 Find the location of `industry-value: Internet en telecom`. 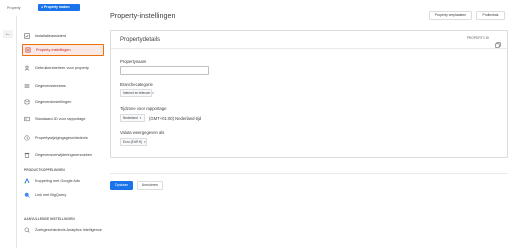

industry-value: Internet en telecom is located at coordinates (137, 93).